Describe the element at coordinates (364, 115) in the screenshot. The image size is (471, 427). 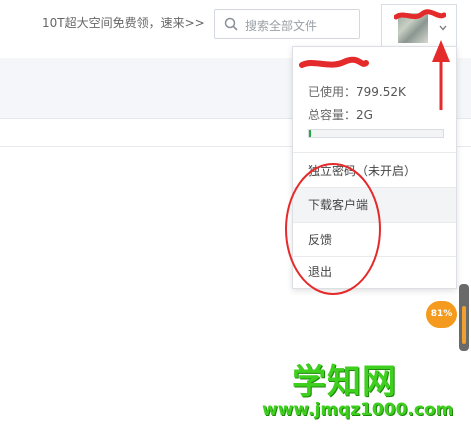
I see `storage-total-value: 2G` at that location.